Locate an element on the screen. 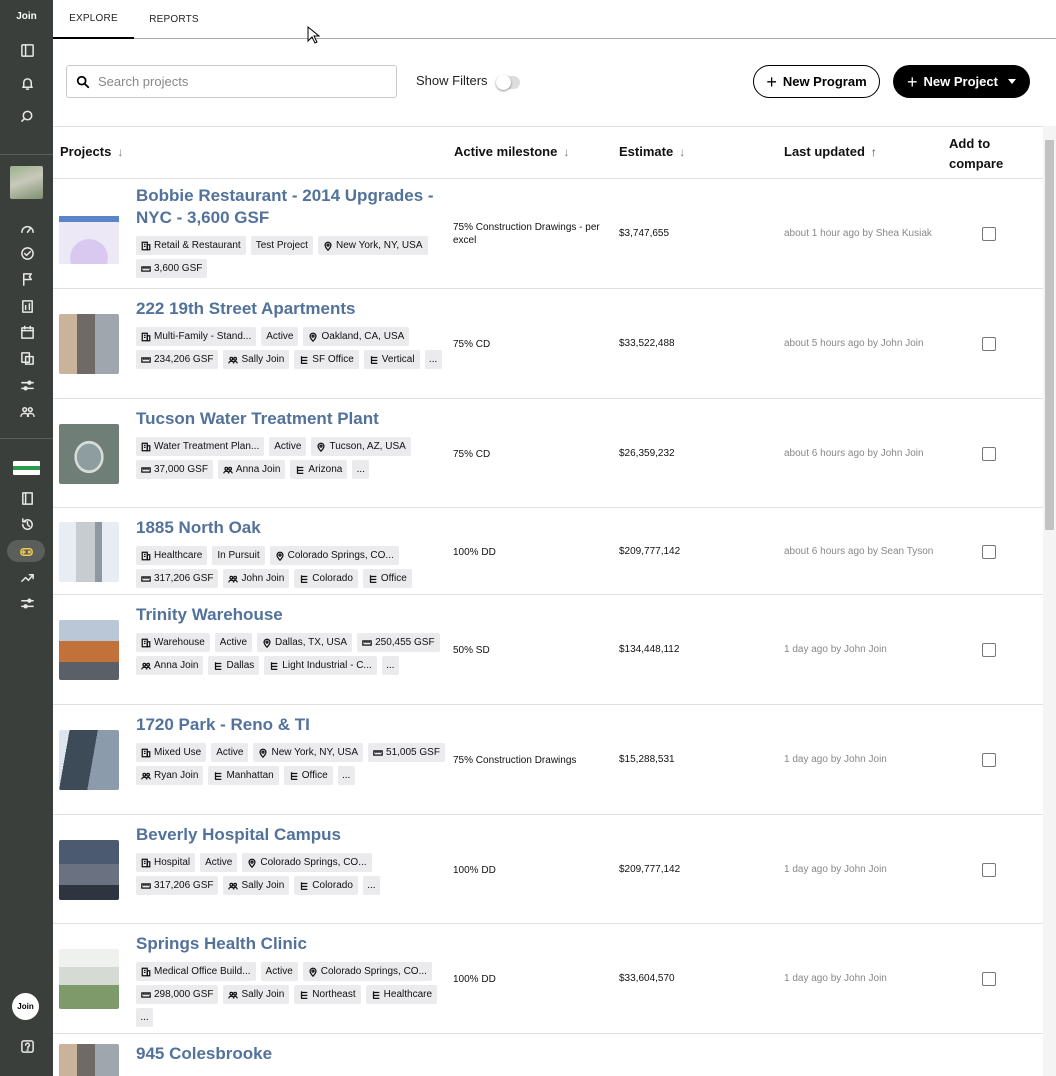 The width and height of the screenshot is (1056, 1076). project-tag: Warehouse is located at coordinates (173, 642).